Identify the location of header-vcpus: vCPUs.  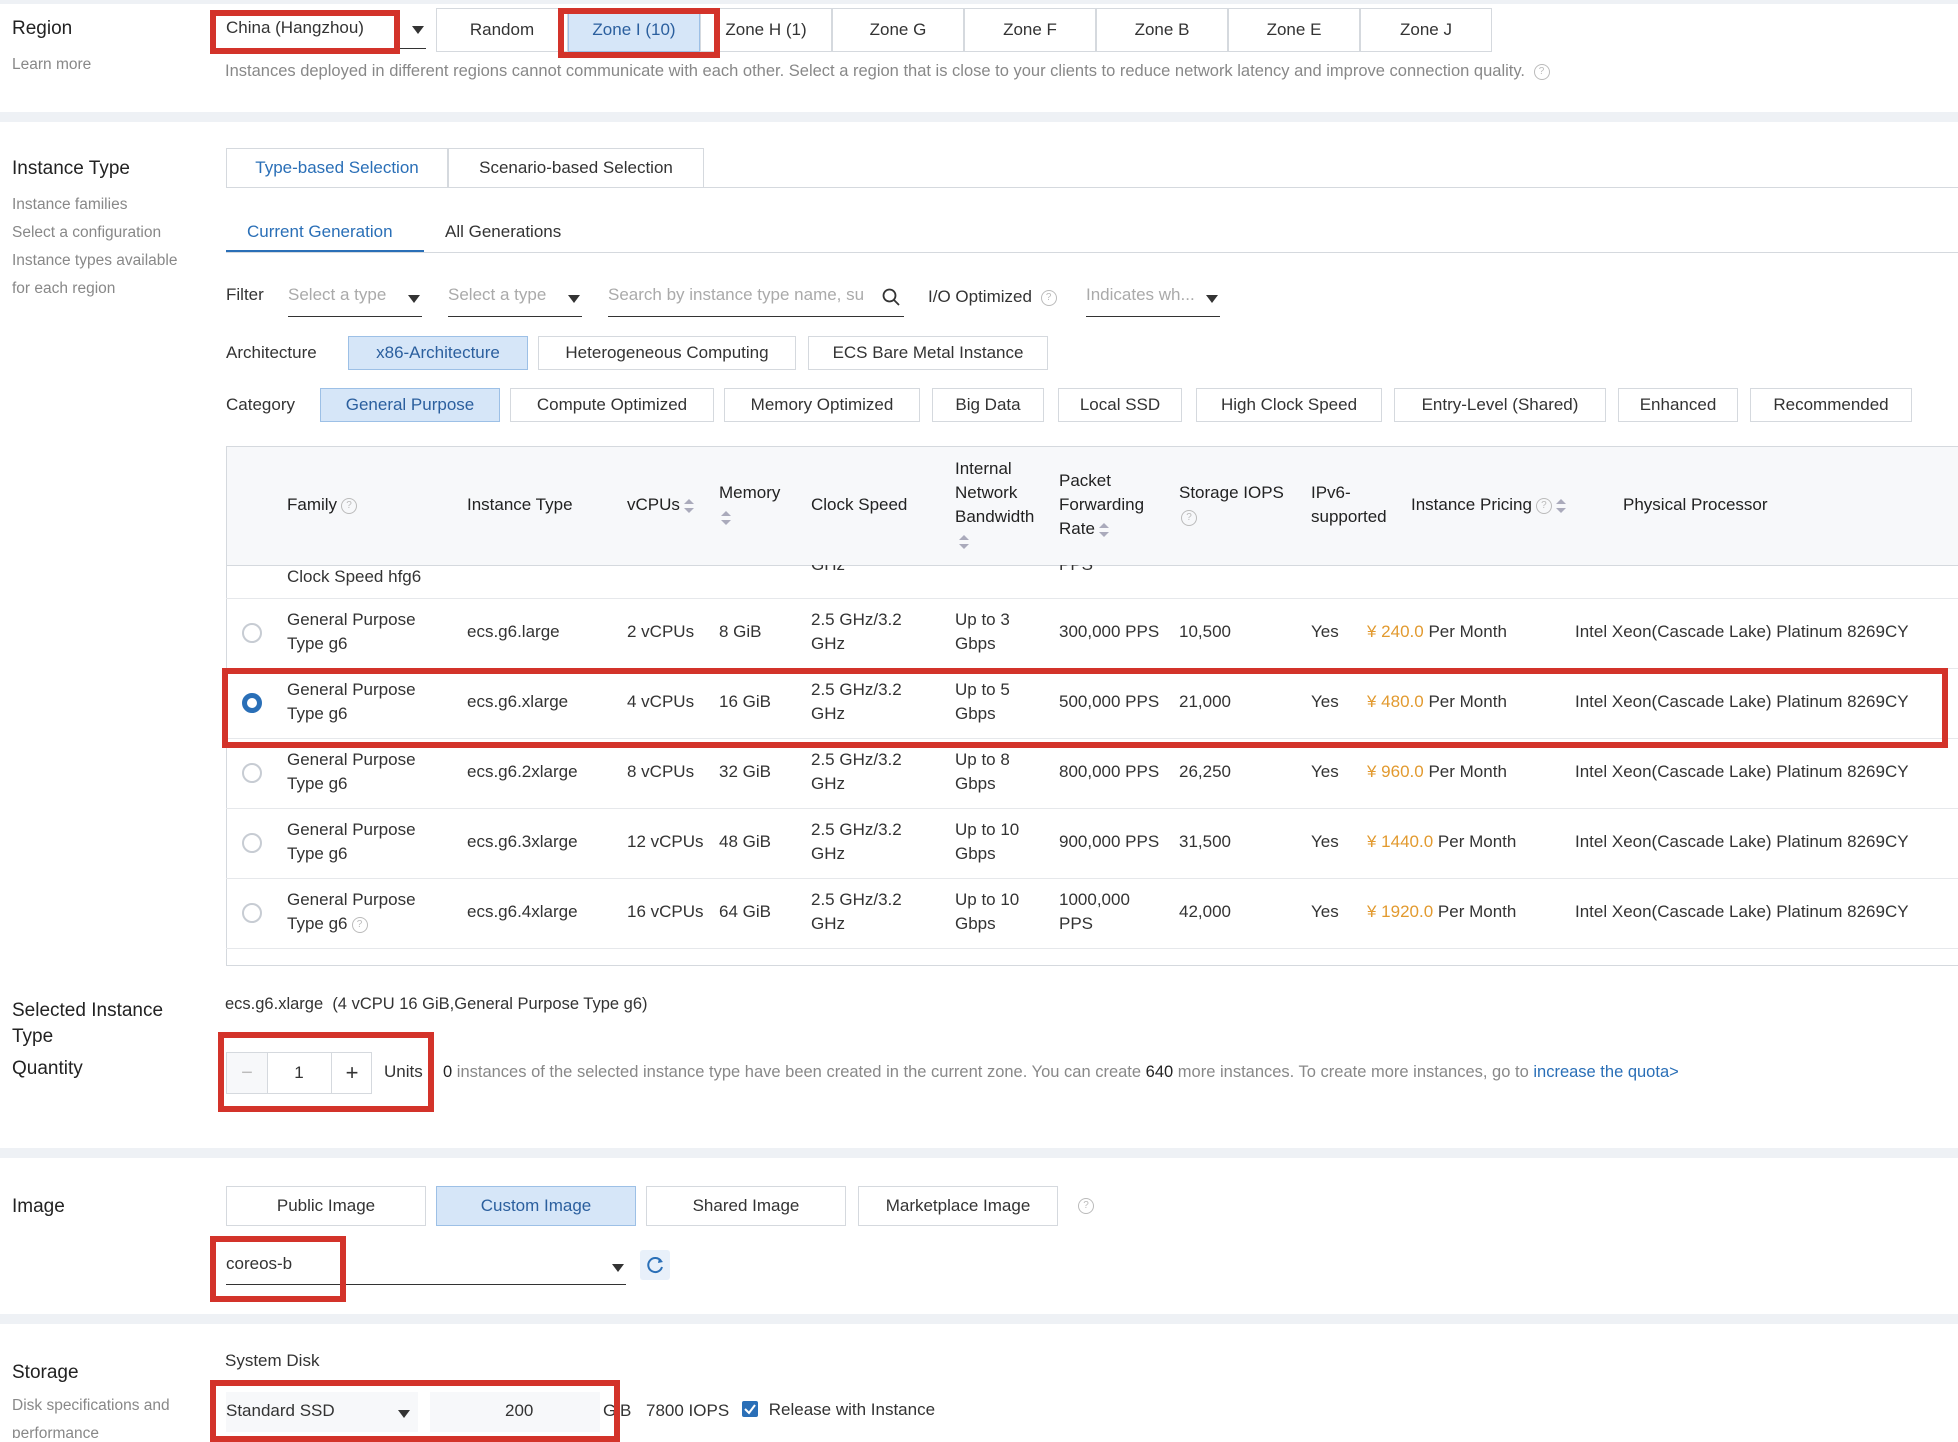
(660, 505).